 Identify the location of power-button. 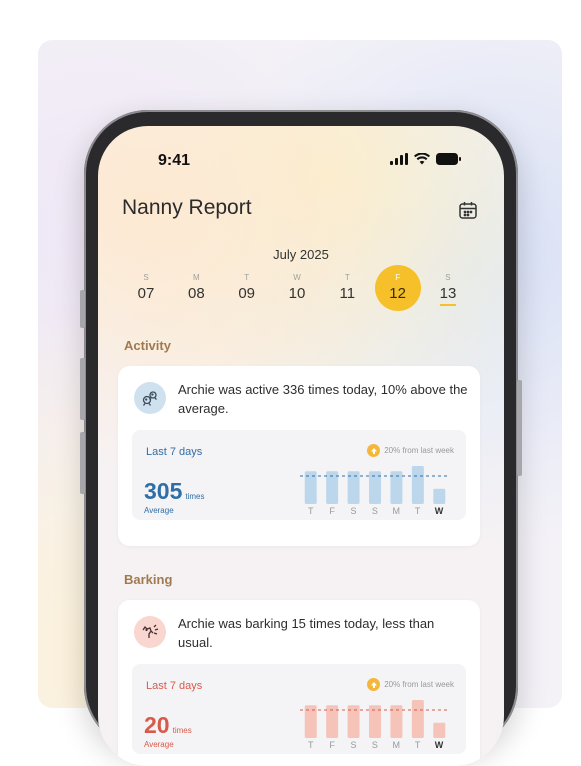
(519, 428).